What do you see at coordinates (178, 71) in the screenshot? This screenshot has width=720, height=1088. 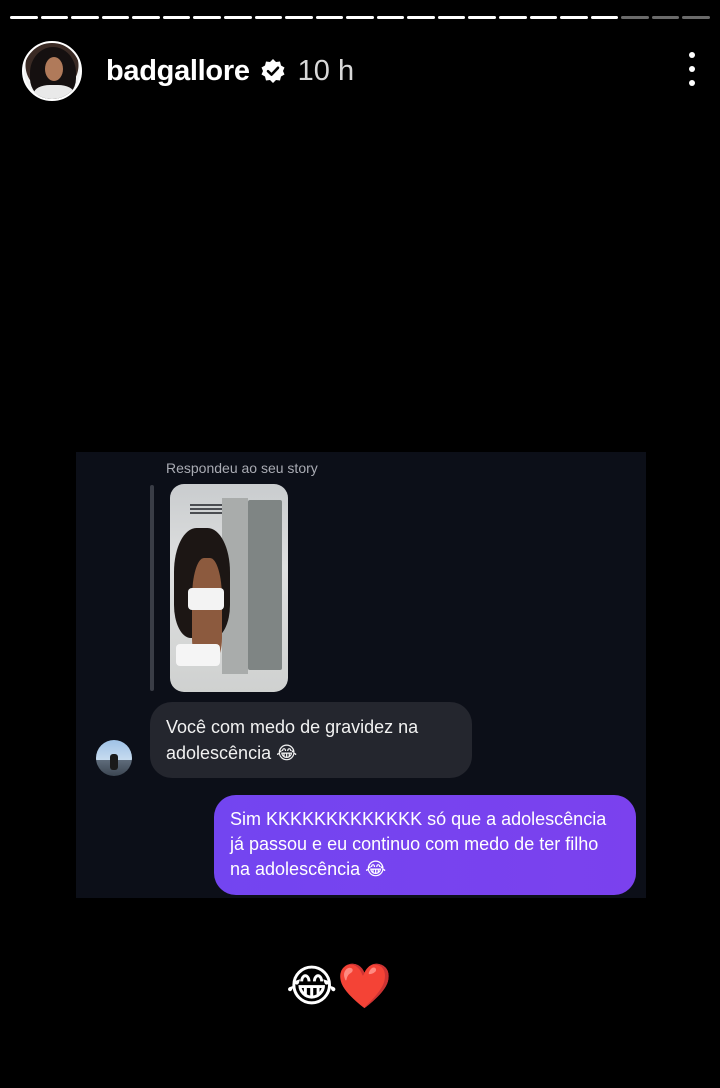 I see `username: badgallore` at bounding box center [178, 71].